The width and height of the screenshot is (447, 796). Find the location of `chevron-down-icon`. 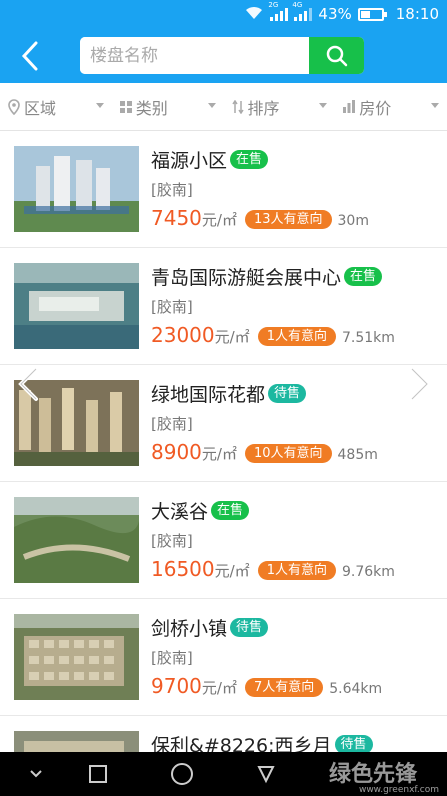

chevron-down-icon is located at coordinates (36, 774).